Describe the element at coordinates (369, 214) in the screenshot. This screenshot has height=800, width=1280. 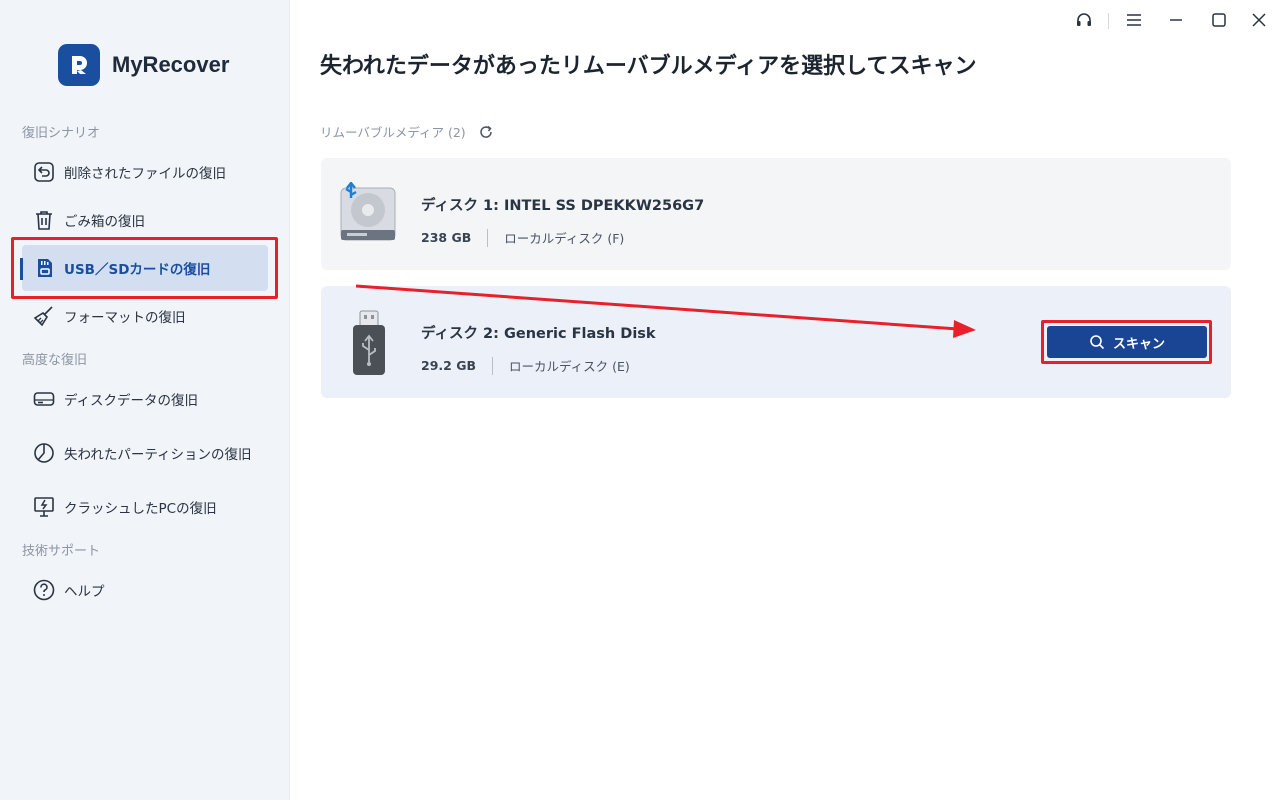
I see `usb-hdd-icon` at that location.